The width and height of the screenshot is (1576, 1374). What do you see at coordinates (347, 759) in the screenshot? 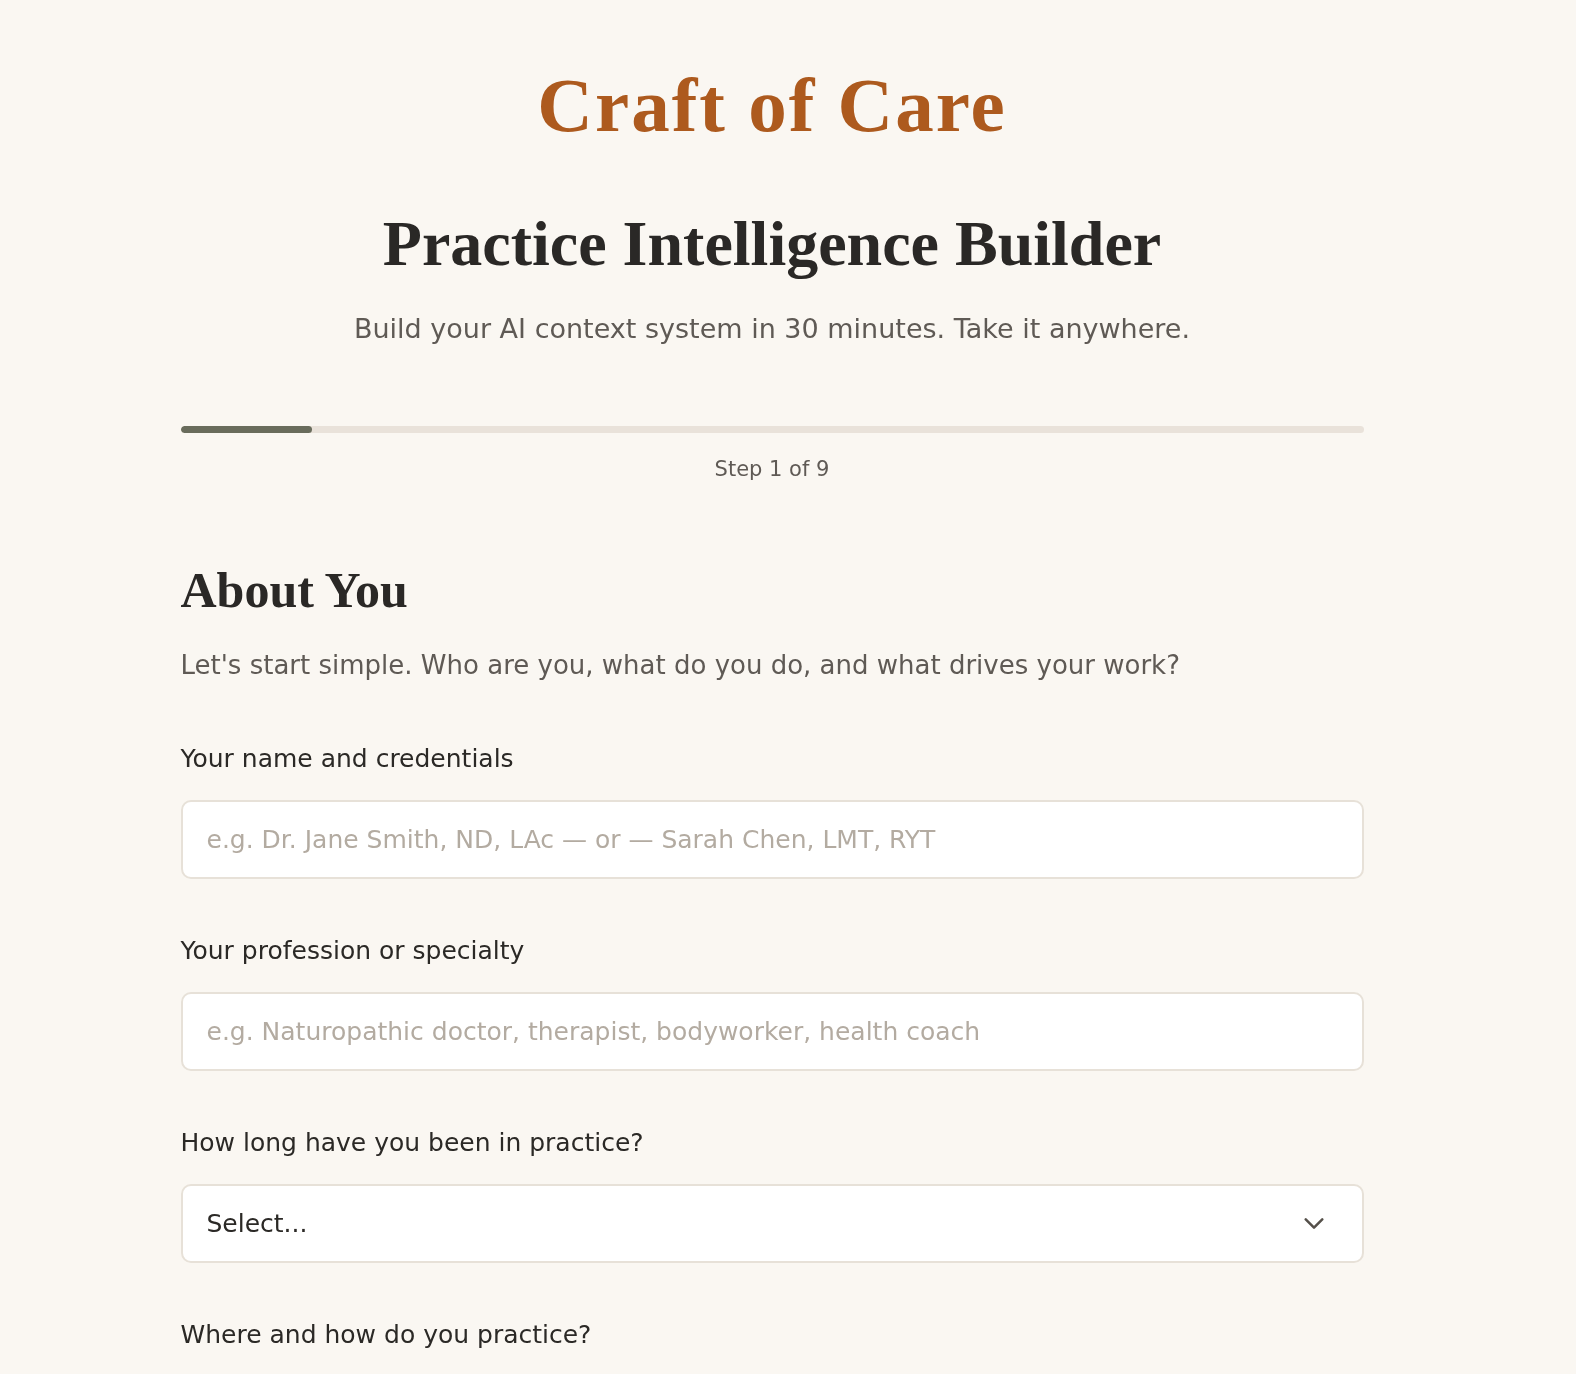
I see `field-label: Your name and credentials` at bounding box center [347, 759].